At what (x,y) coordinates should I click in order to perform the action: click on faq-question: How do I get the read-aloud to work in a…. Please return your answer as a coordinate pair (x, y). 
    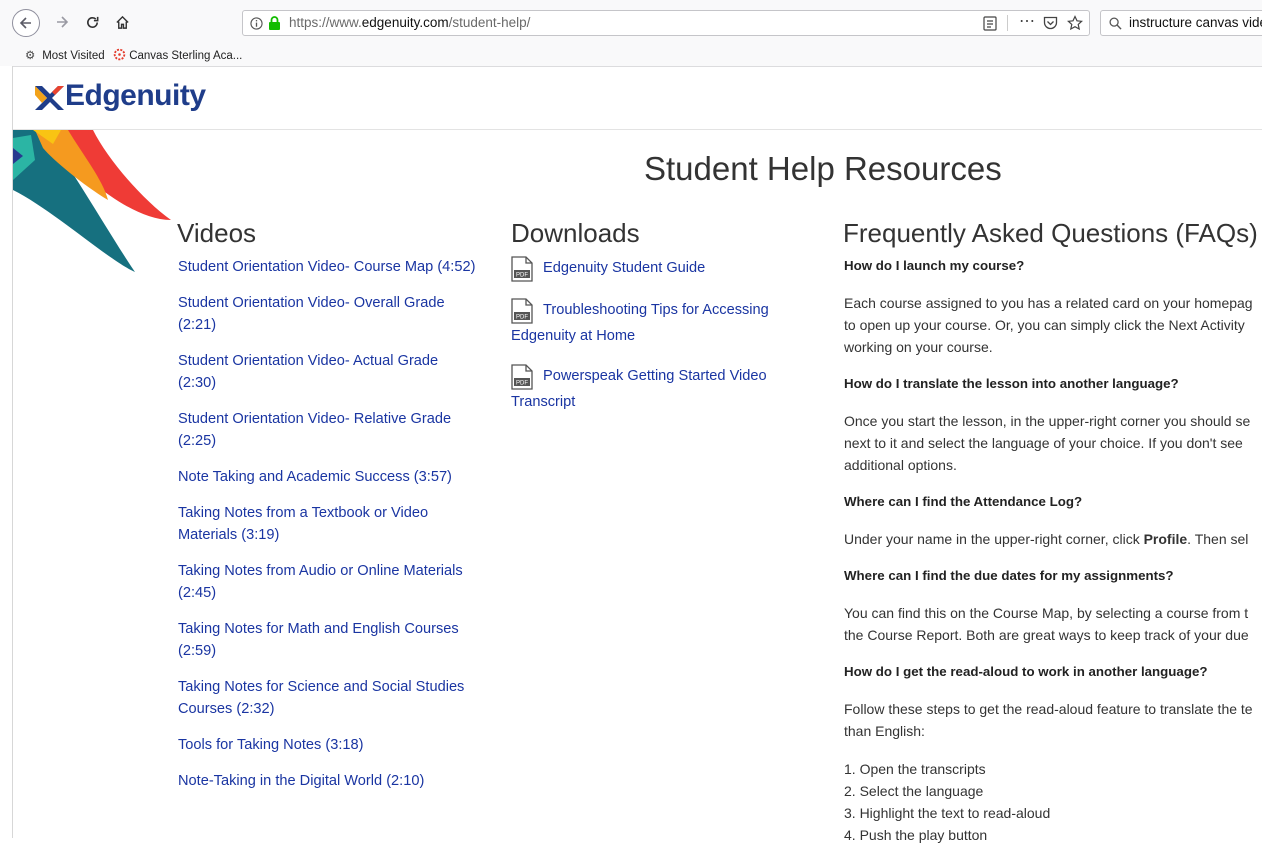
    Looking at the image, I should click on (1026, 671).